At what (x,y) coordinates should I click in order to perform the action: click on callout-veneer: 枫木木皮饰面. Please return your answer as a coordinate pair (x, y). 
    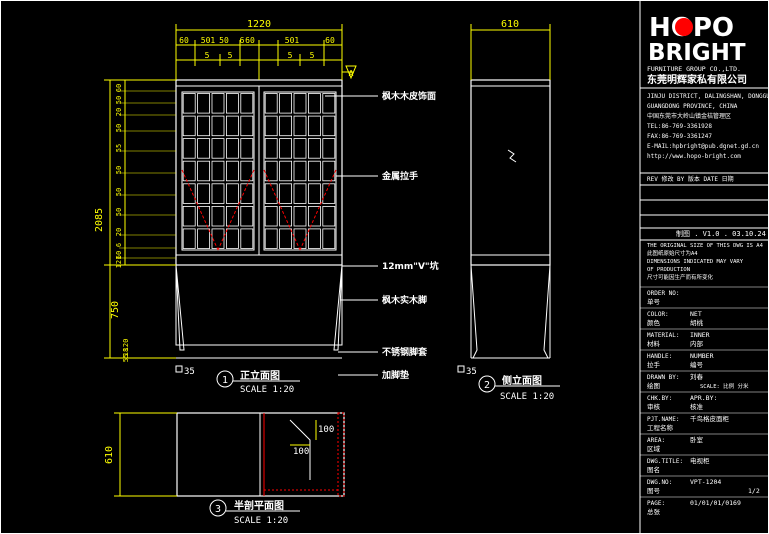
    Looking at the image, I should click on (409, 96).